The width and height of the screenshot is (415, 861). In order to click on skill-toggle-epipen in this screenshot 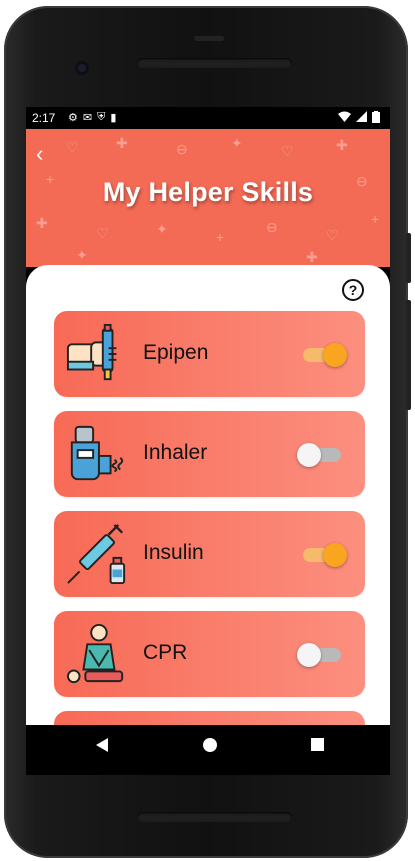, I will do `click(324, 355)`.